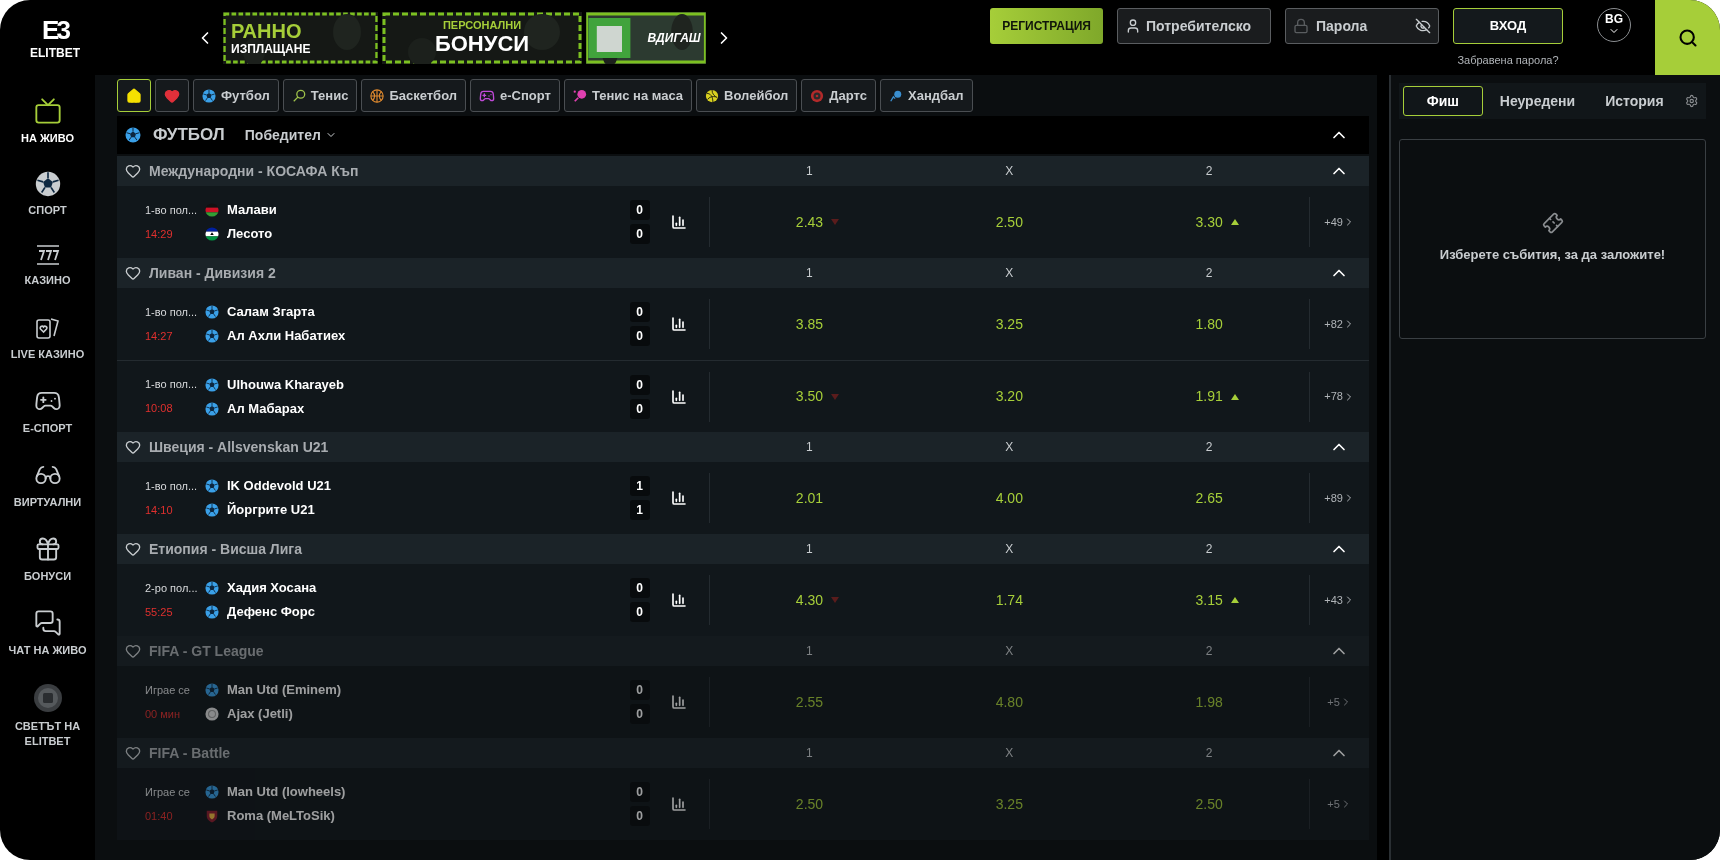 This screenshot has height=860, width=1720. Describe the element at coordinates (839, 95) in the screenshot. I see `sport-tab: Дартс` at that location.